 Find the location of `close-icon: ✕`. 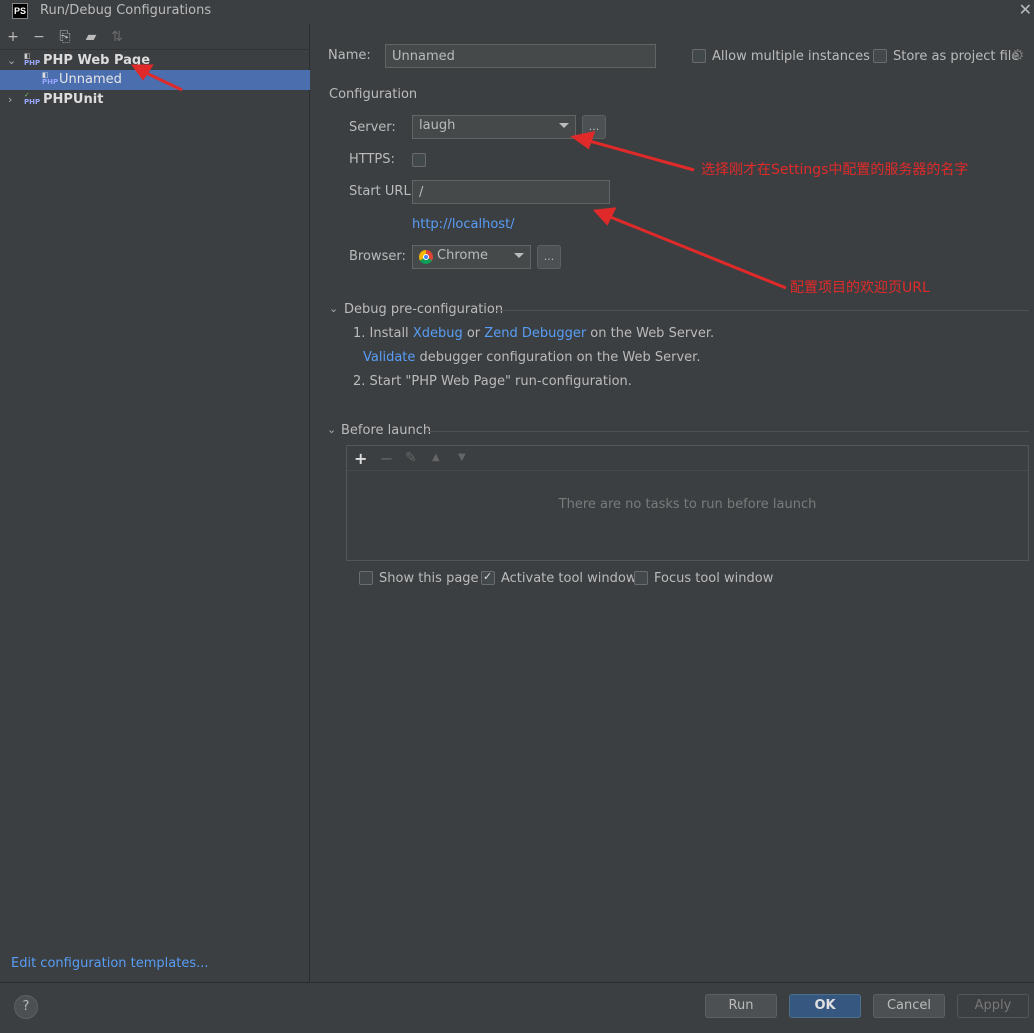

close-icon: ✕ is located at coordinates (1025, 9).